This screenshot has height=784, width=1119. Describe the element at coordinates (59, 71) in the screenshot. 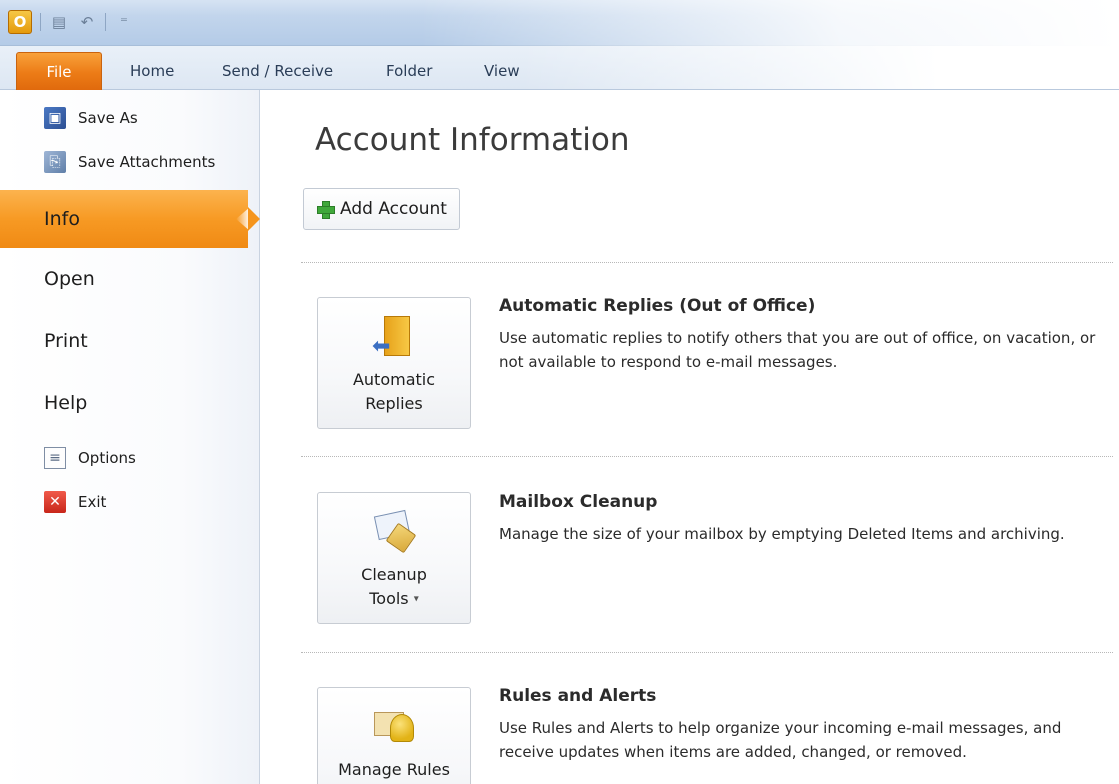

I see `tab-file: File` at that location.